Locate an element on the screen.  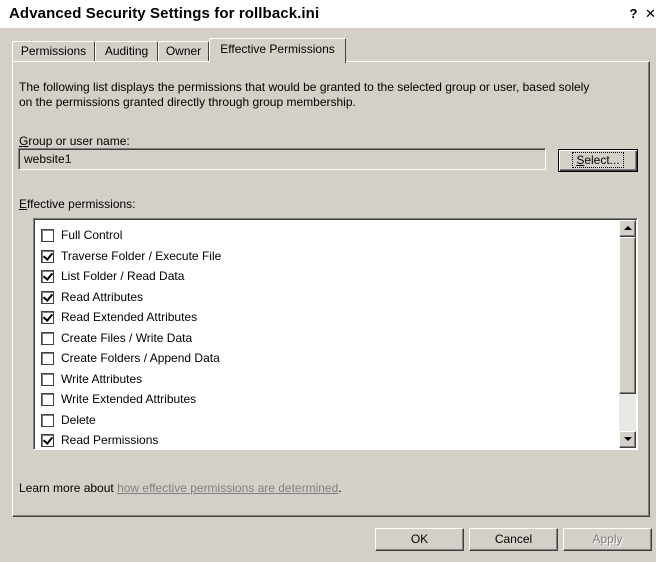
help-button: ? is located at coordinates (633, 13).